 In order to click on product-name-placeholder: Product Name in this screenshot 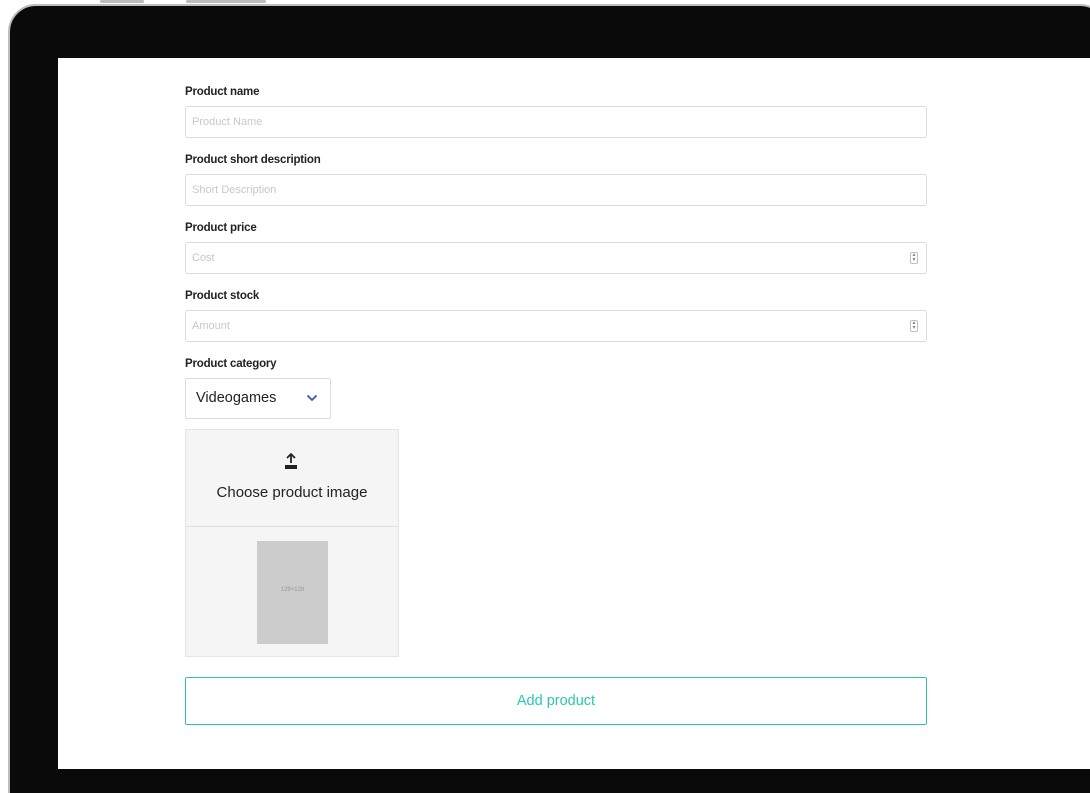, I will do `click(227, 122)`.